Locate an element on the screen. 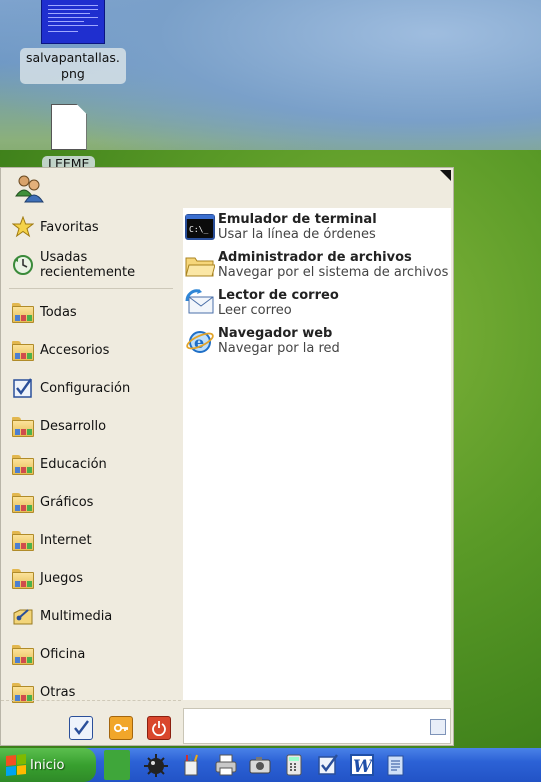  category-configuracion: Configuración is located at coordinates (91, 388).